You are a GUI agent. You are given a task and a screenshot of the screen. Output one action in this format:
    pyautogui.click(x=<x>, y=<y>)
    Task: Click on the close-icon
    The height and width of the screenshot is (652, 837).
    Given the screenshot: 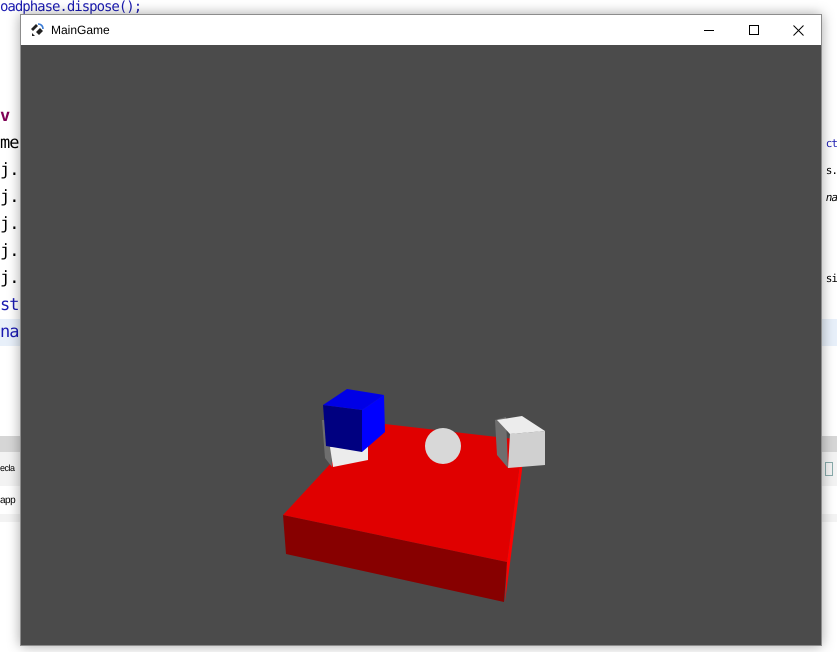 What is the action you would take?
    pyautogui.click(x=798, y=30)
    